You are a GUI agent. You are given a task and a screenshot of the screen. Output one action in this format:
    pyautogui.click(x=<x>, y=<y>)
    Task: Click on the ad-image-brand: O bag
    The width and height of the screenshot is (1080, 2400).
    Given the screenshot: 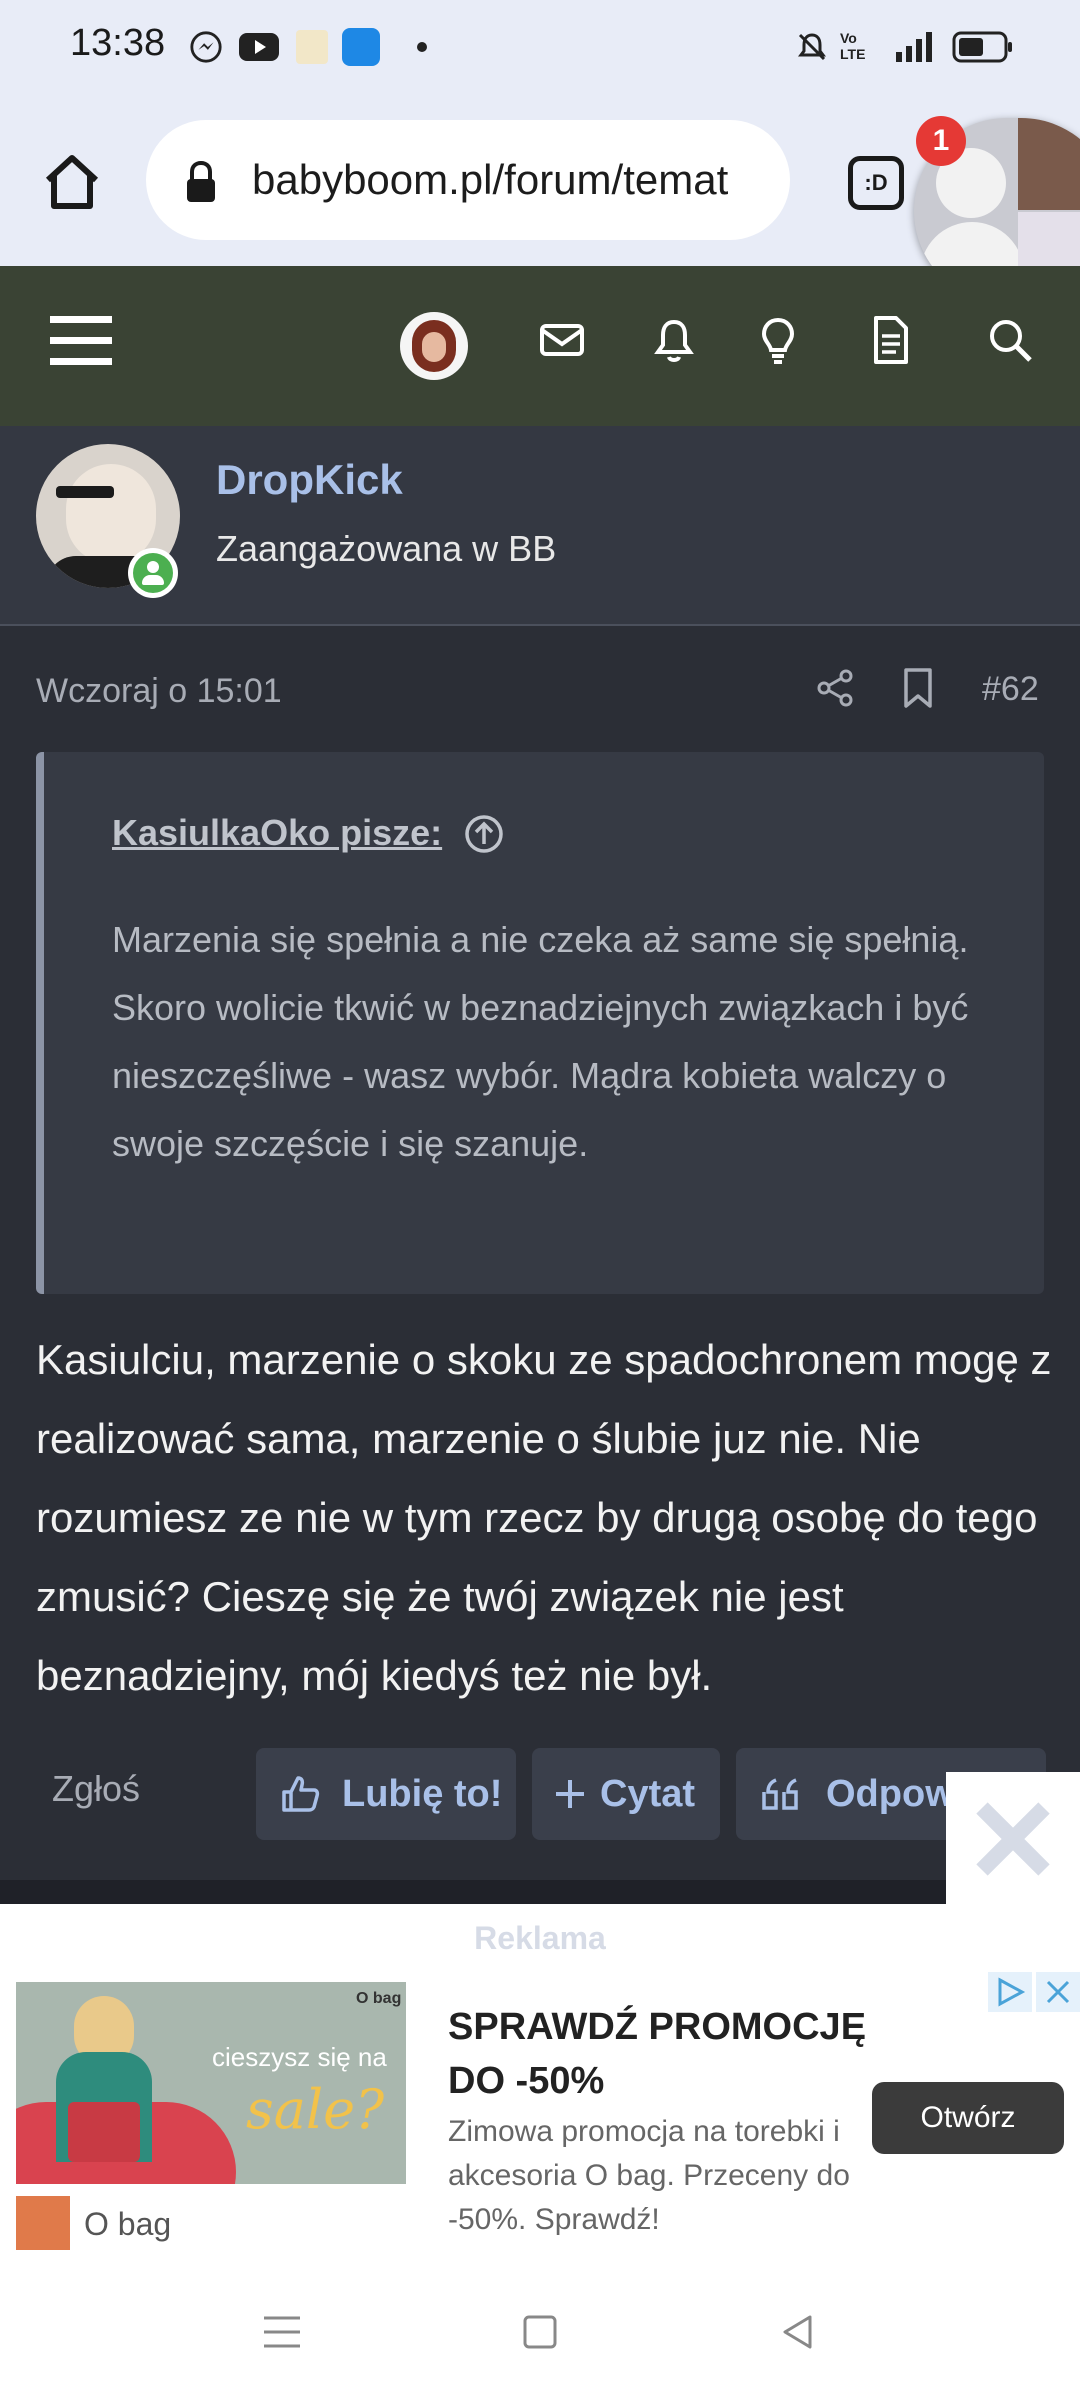 What is the action you would take?
    pyautogui.click(x=379, y=1998)
    